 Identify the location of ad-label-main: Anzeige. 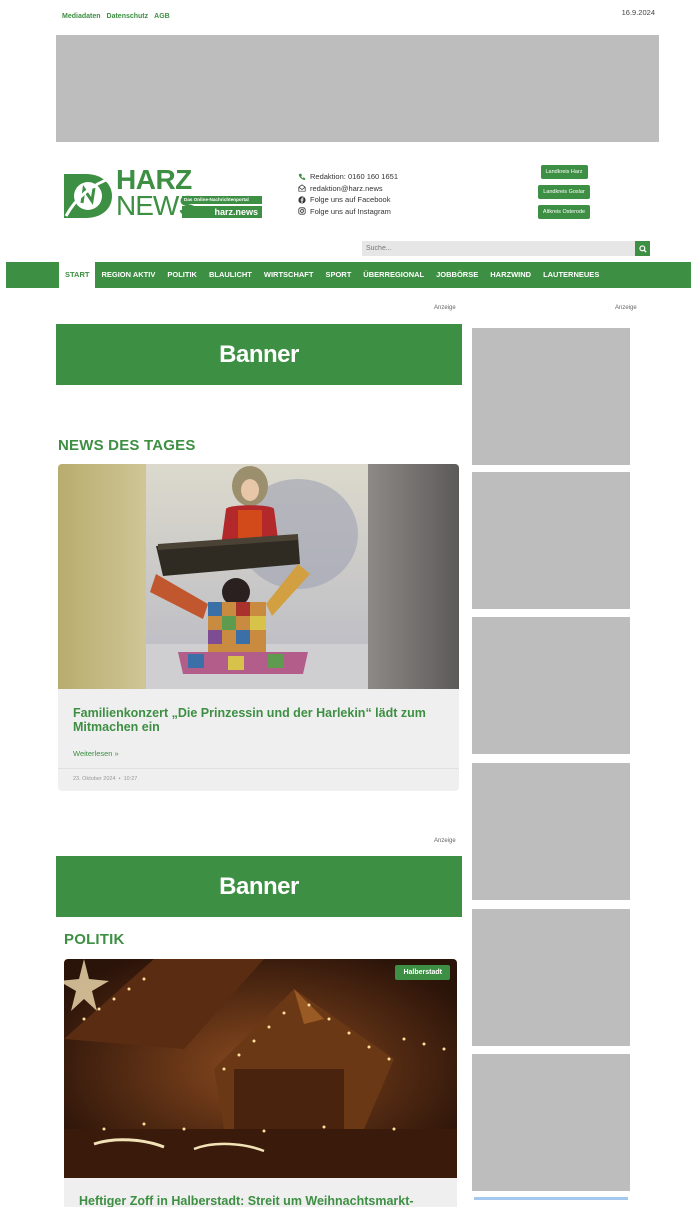
(445, 308).